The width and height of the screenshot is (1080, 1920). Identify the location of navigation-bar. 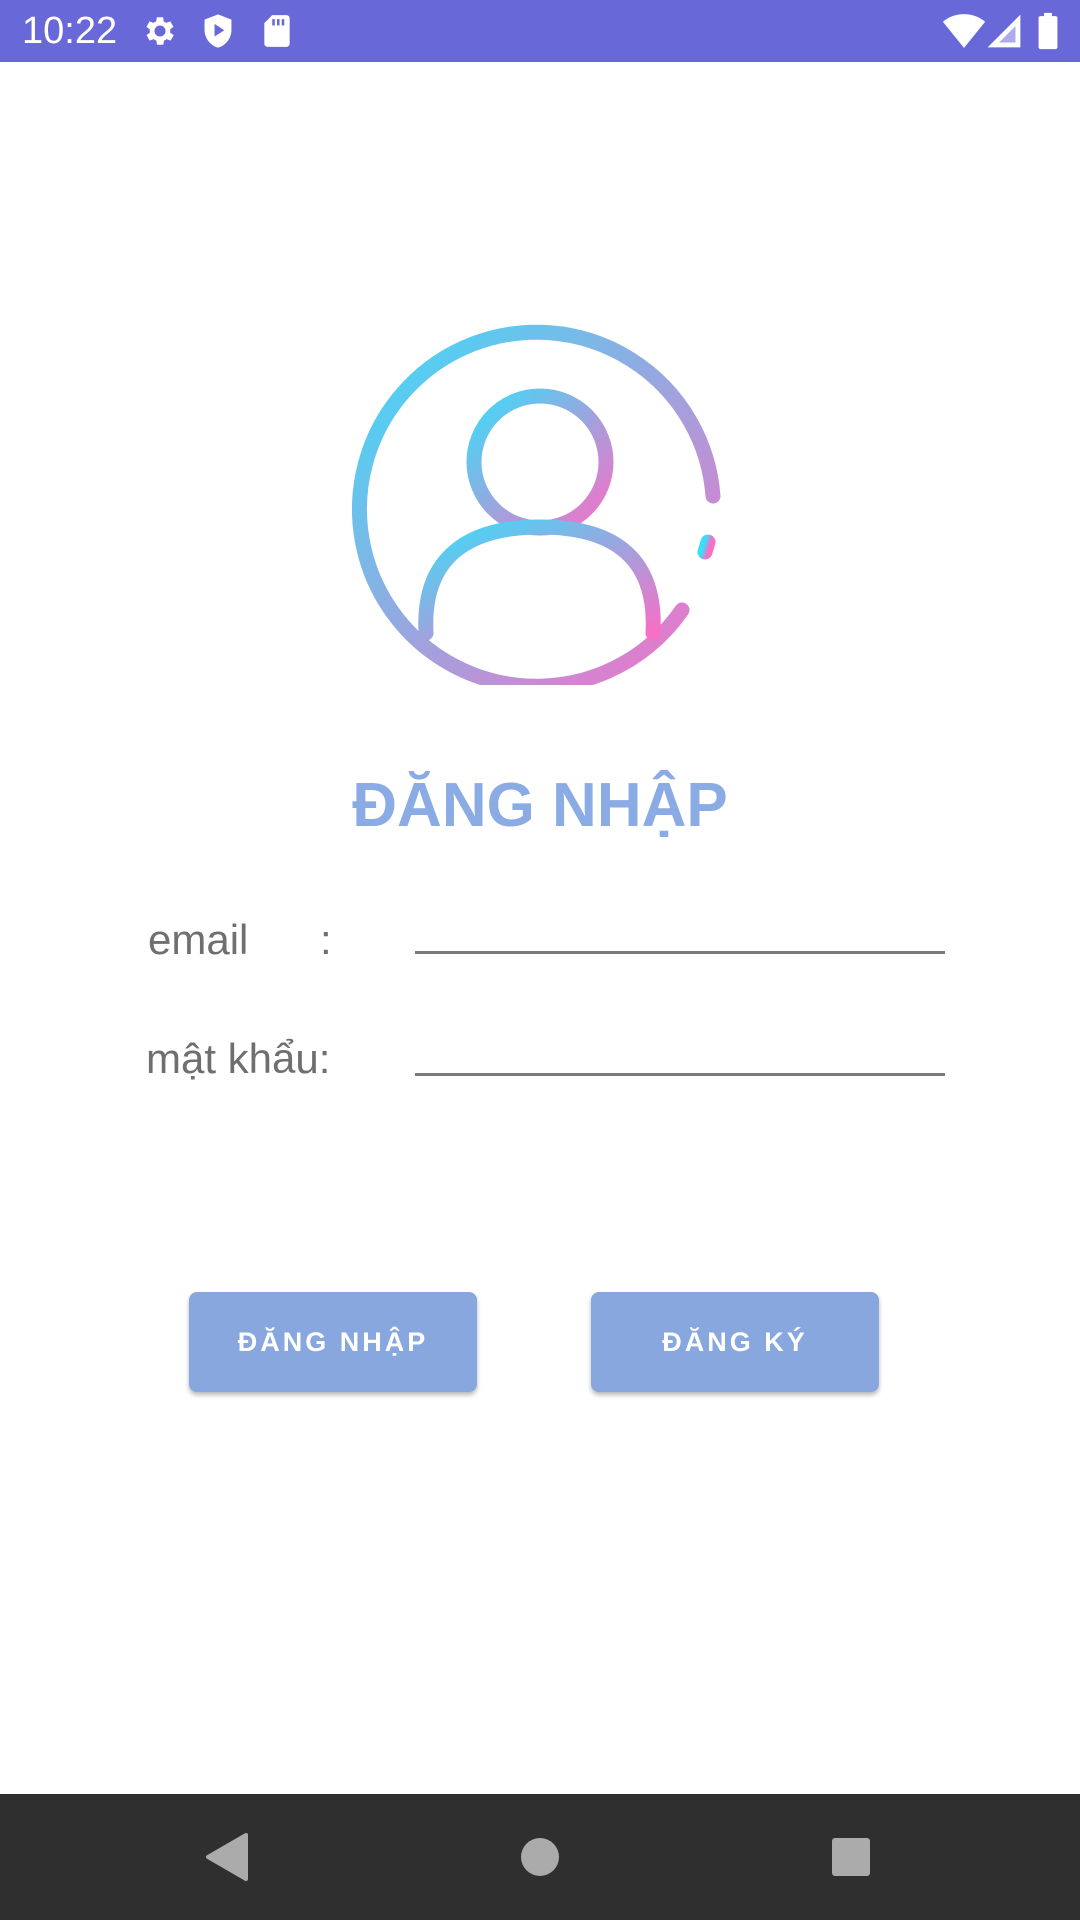
(540, 1857).